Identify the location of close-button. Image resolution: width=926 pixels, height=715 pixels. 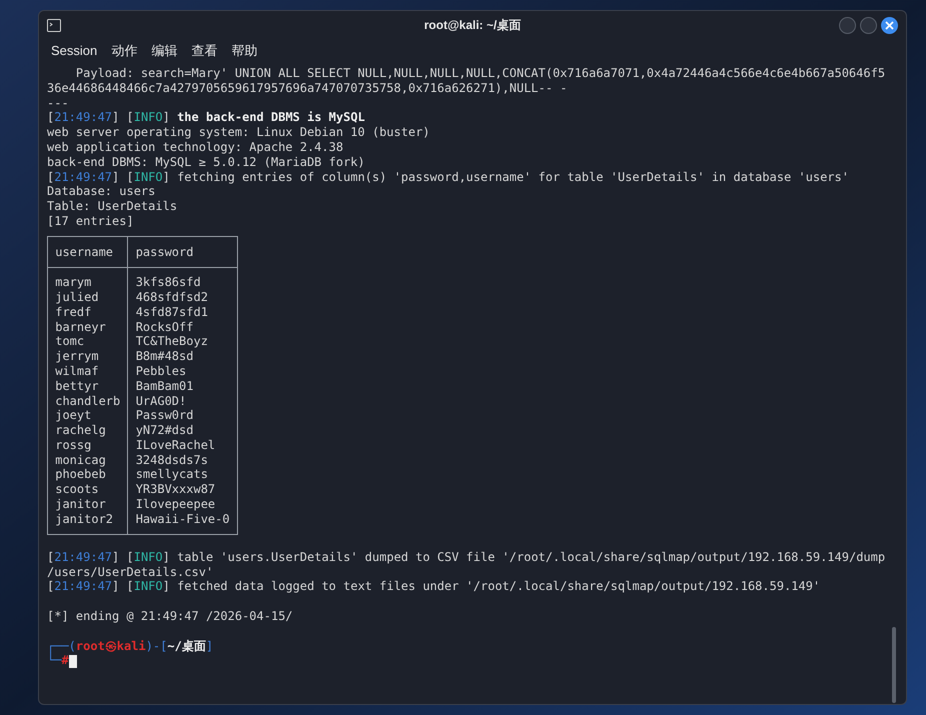
(889, 25).